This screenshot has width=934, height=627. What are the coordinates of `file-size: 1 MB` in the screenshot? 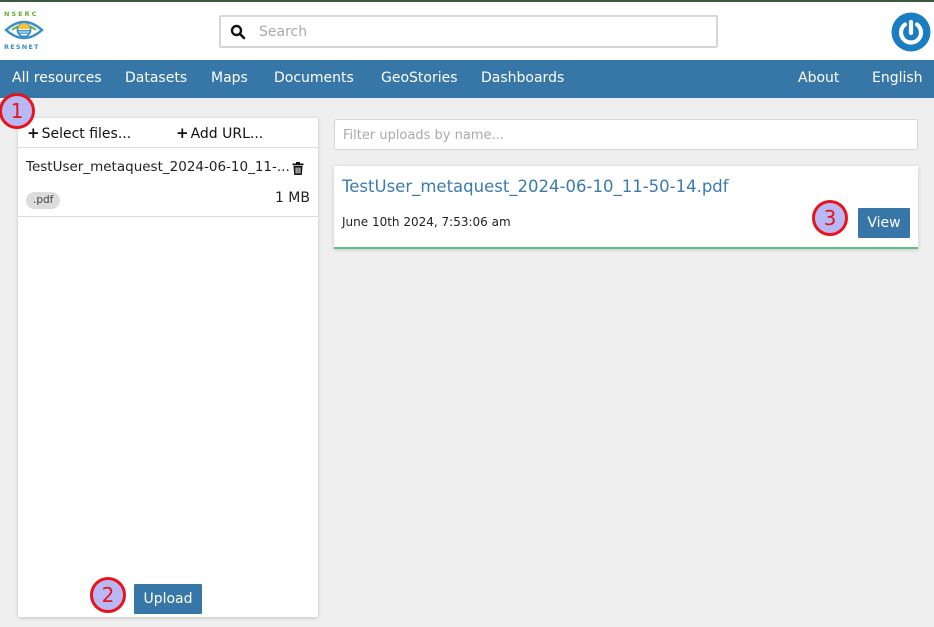 It's located at (292, 198).